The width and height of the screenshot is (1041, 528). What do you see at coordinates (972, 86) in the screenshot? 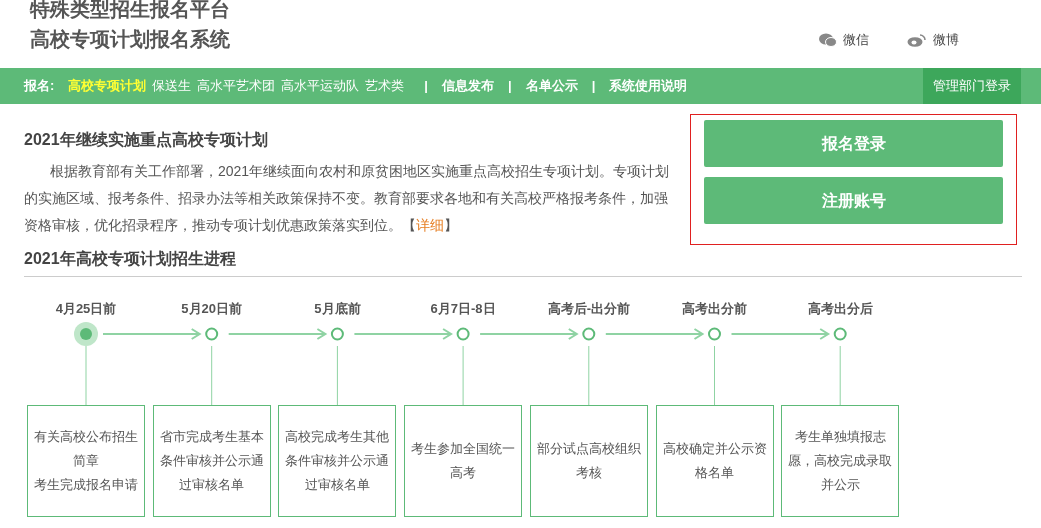
I see `admin-login-link: 管理部门登录` at bounding box center [972, 86].